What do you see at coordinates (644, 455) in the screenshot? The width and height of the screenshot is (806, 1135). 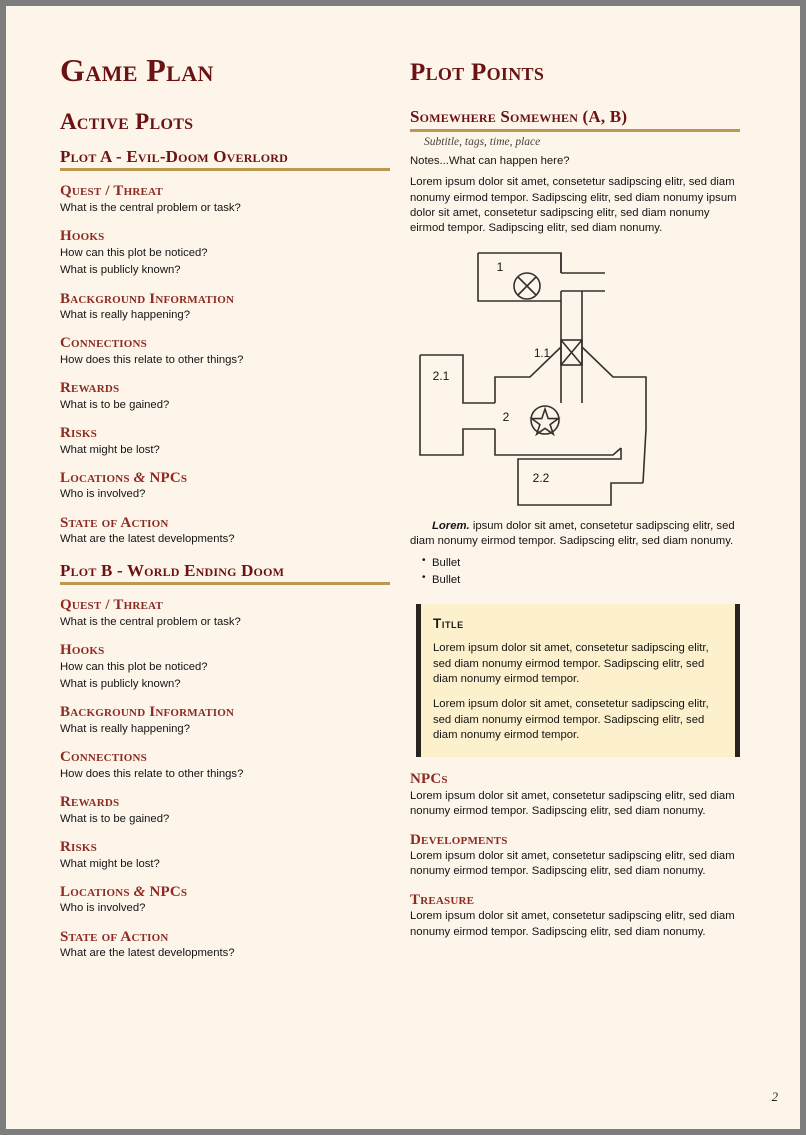 I see `room-2-2-right-wall` at bounding box center [644, 455].